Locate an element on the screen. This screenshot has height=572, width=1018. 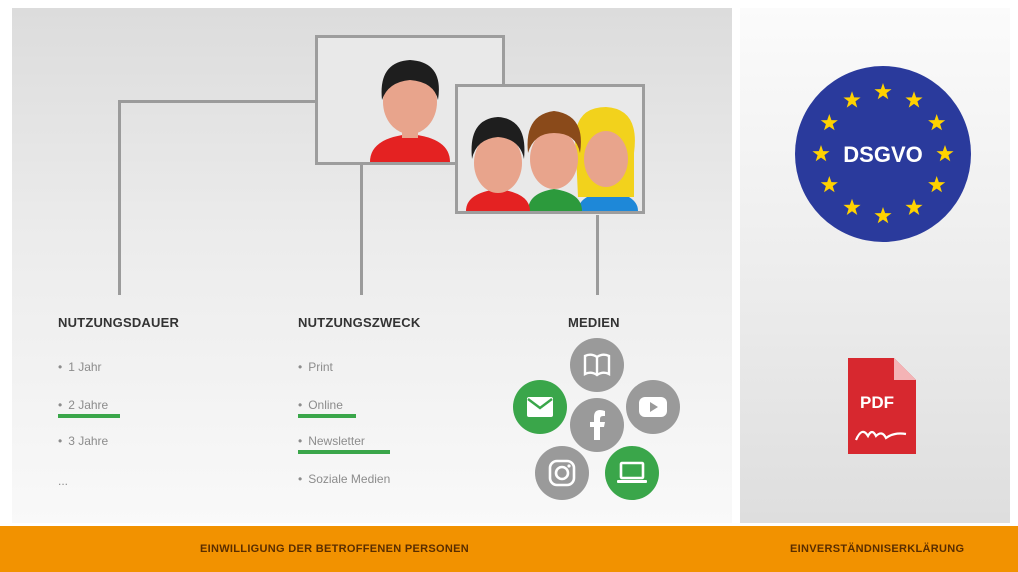
nutzungszweck-heading: NUTZUNGSZWECK is located at coordinates (359, 322).